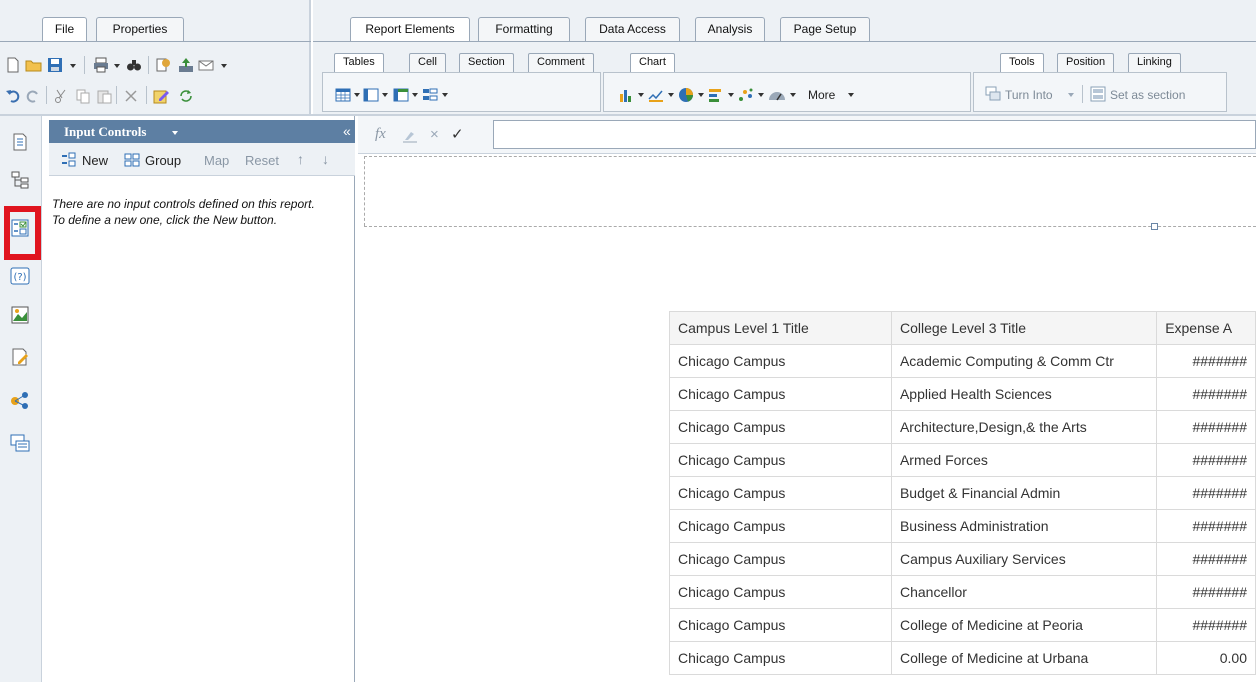 This screenshot has height=682, width=1256. Describe the element at coordinates (793, 95) in the screenshot. I see `gauge-chart-dropdown-icon` at that location.